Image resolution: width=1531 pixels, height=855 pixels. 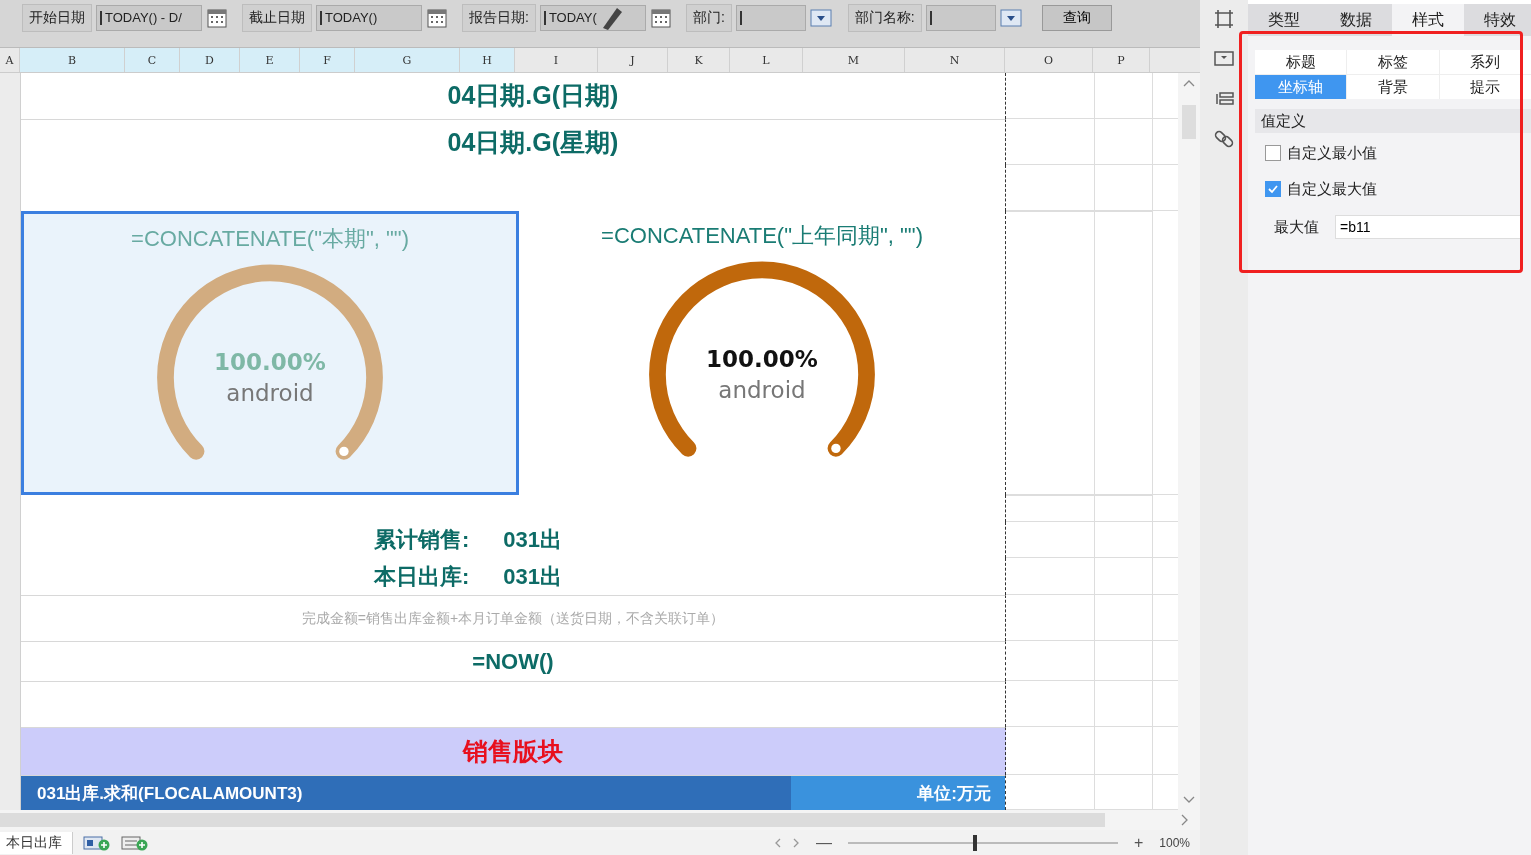 I want to click on column-header: P, so click(x=1121, y=60).